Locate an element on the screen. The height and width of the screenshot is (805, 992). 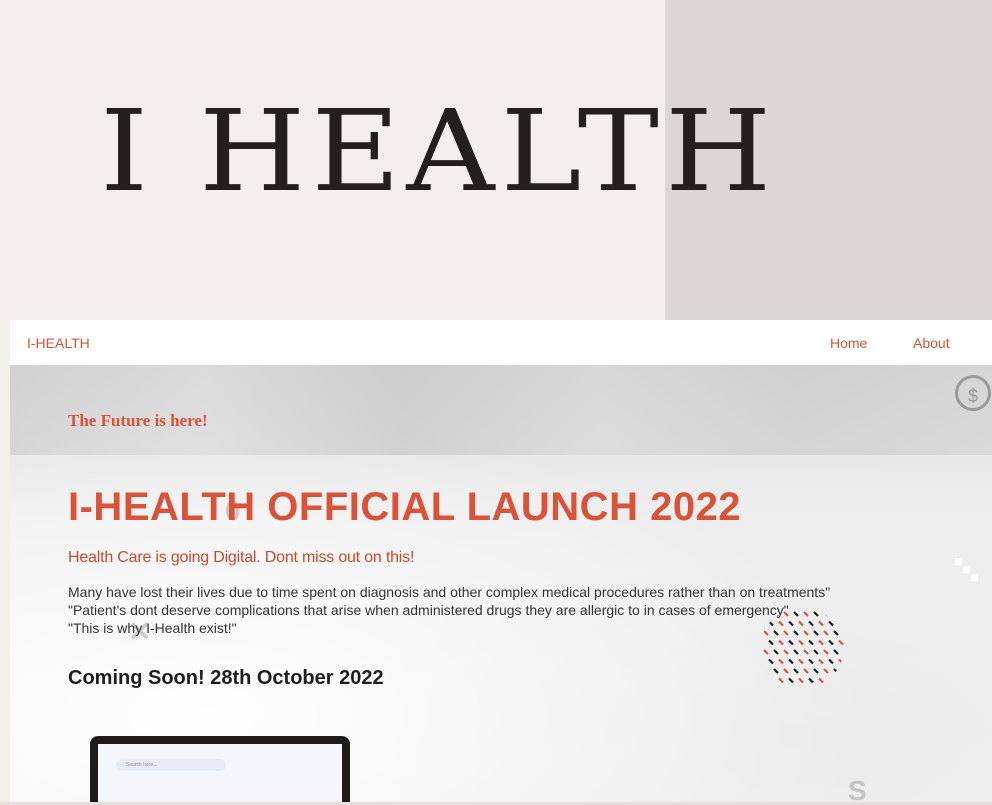
hero-background-photo is located at coordinates (501, 410).